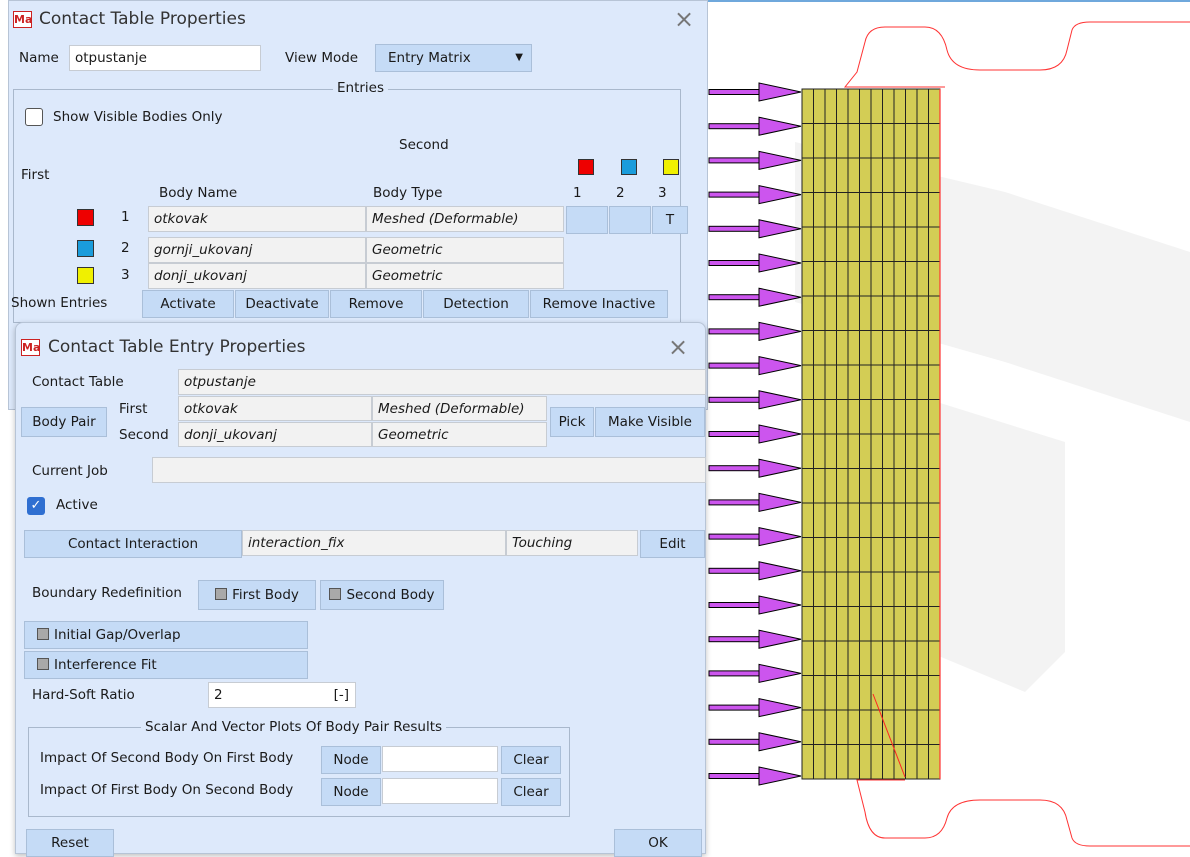  What do you see at coordinates (672, 544) in the screenshot?
I see `edit-button: Edit` at bounding box center [672, 544].